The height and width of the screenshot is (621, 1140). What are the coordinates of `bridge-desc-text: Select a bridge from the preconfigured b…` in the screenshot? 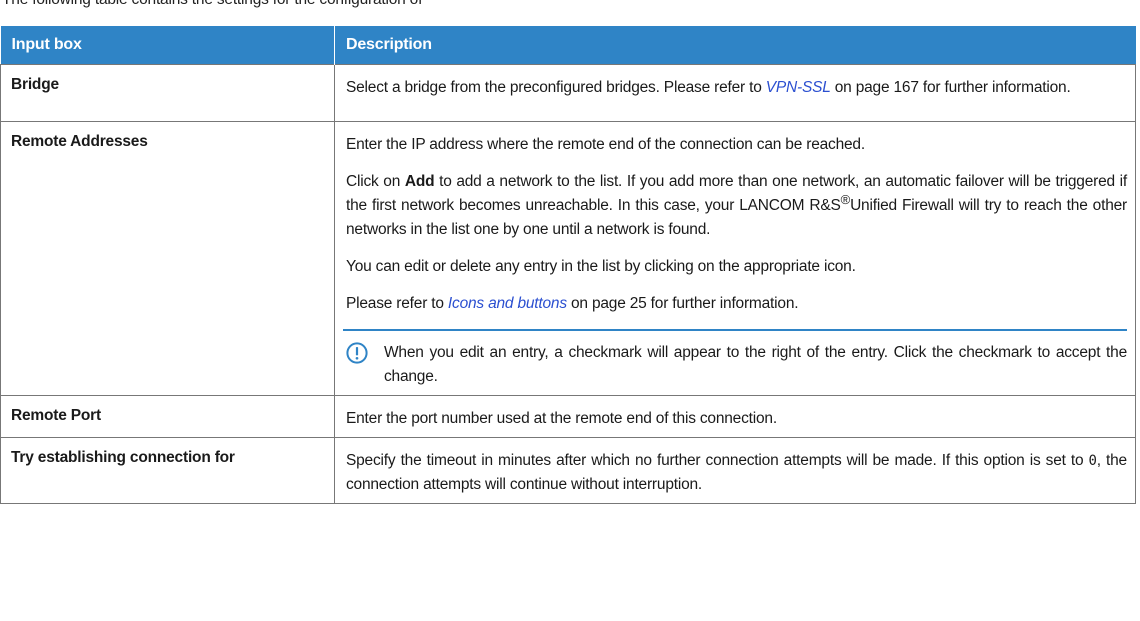 It's located at (556, 87).